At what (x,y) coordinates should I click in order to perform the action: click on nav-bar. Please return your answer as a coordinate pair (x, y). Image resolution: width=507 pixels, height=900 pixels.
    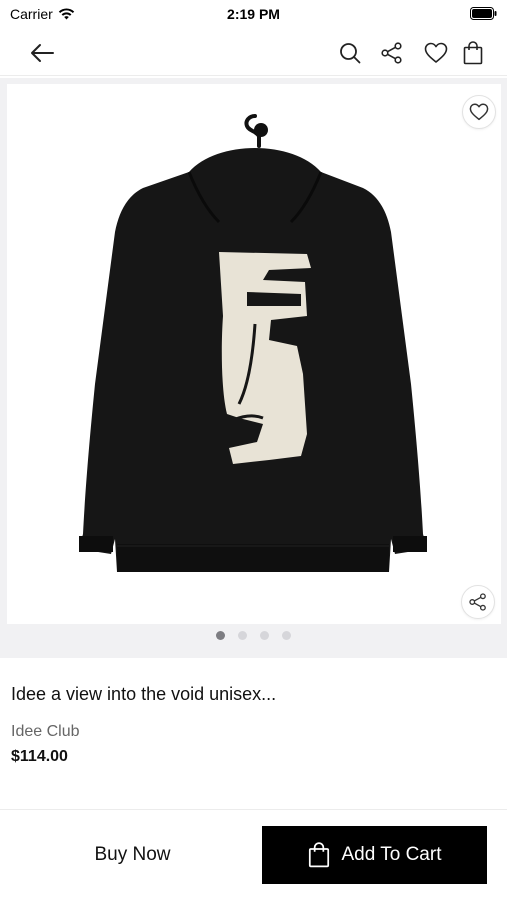
    Looking at the image, I should click on (253, 53).